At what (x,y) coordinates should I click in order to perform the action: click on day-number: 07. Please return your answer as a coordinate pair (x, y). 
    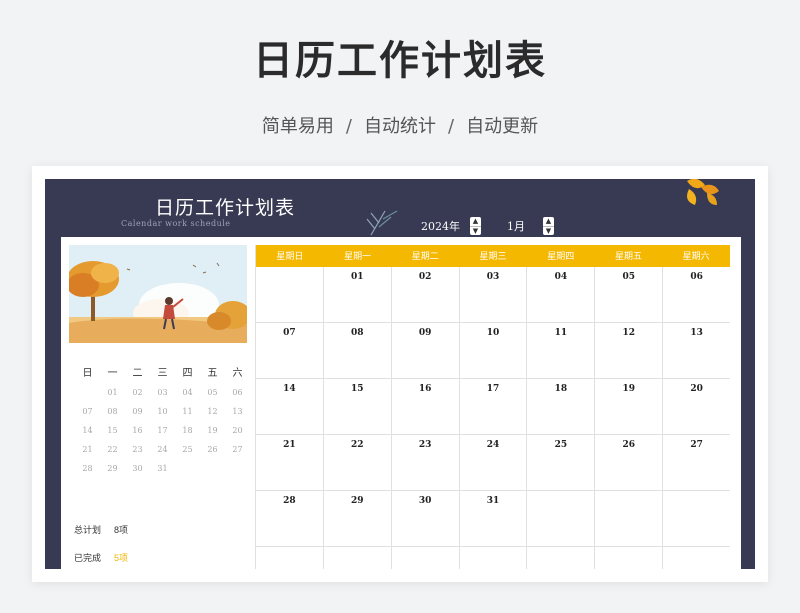
    Looking at the image, I should click on (289, 333).